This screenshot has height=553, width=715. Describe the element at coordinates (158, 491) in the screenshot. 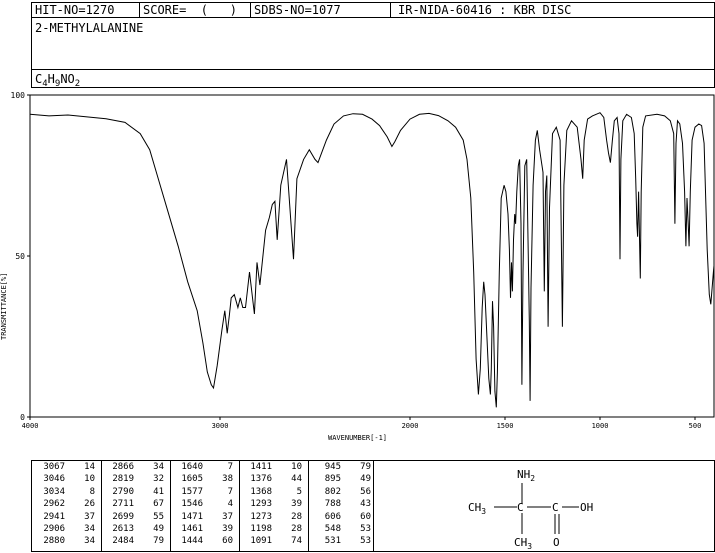

I see `peak-transmittance: 41` at that location.